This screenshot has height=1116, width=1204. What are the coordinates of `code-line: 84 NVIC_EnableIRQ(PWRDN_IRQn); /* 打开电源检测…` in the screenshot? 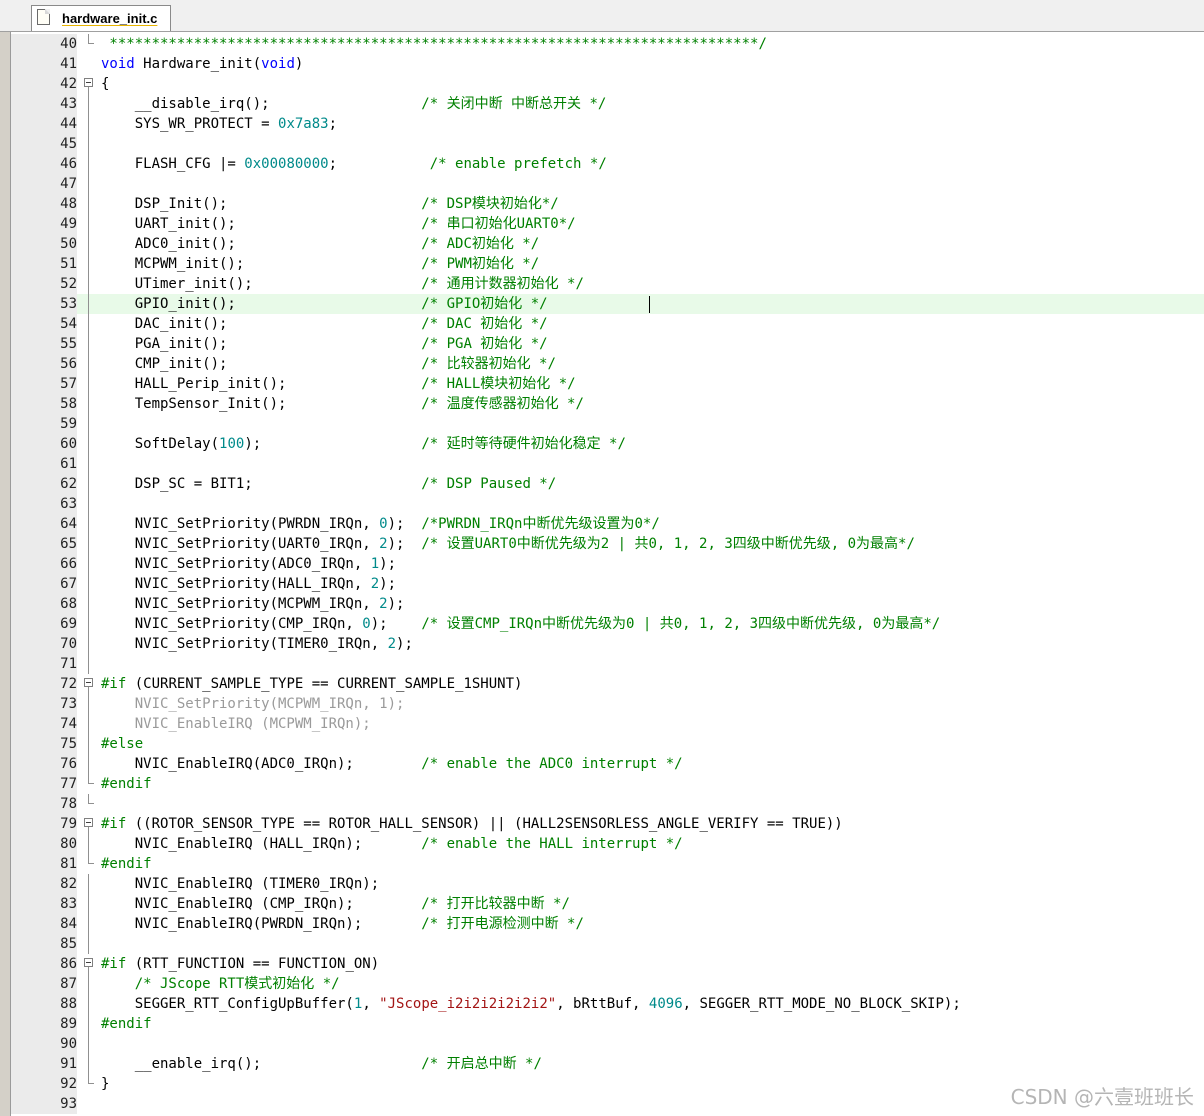 It's located at (607, 924).